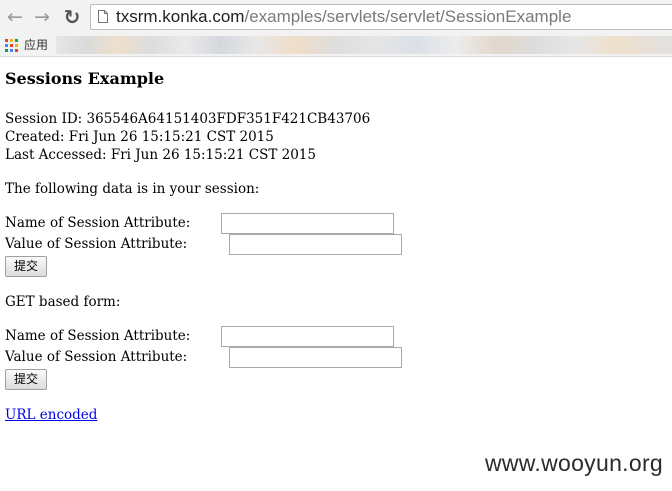 This screenshot has width=672, height=491. Describe the element at coordinates (132, 189) in the screenshot. I see `session-data-intro: The following data is in your session:` at that location.